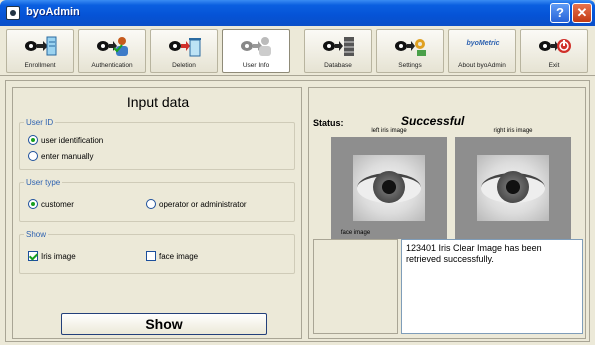 This screenshot has width=595, height=345. Describe the element at coordinates (483, 43) in the screenshot. I see `about-icon: byoMetric` at that location.